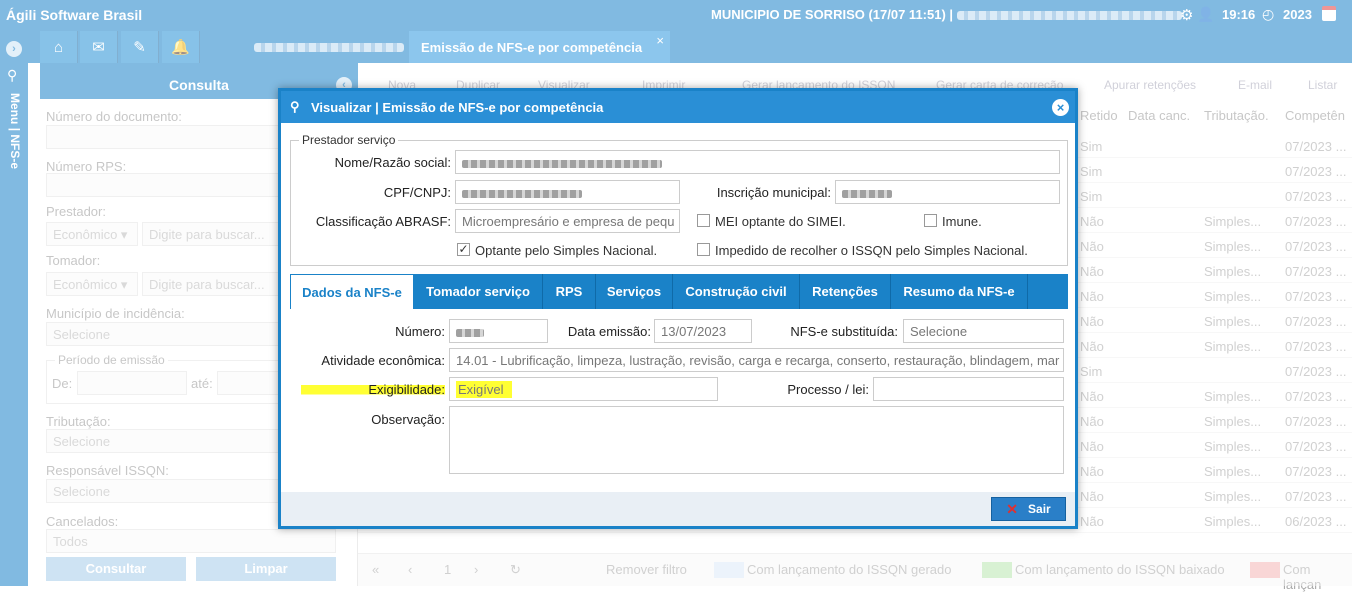  I want to click on classificacao-label: Classificação ABRASF:, so click(383, 221).